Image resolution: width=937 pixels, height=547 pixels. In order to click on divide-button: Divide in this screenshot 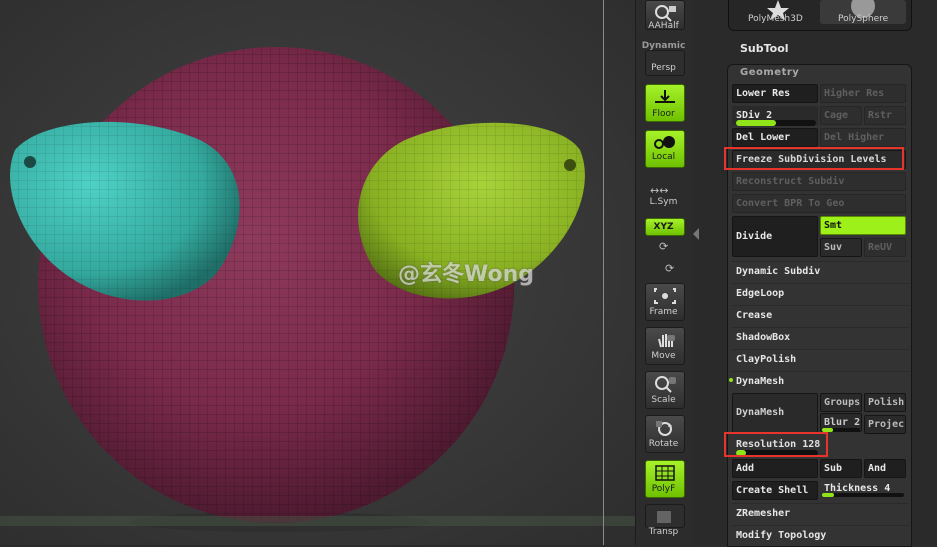, I will do `click(775, 236)`.